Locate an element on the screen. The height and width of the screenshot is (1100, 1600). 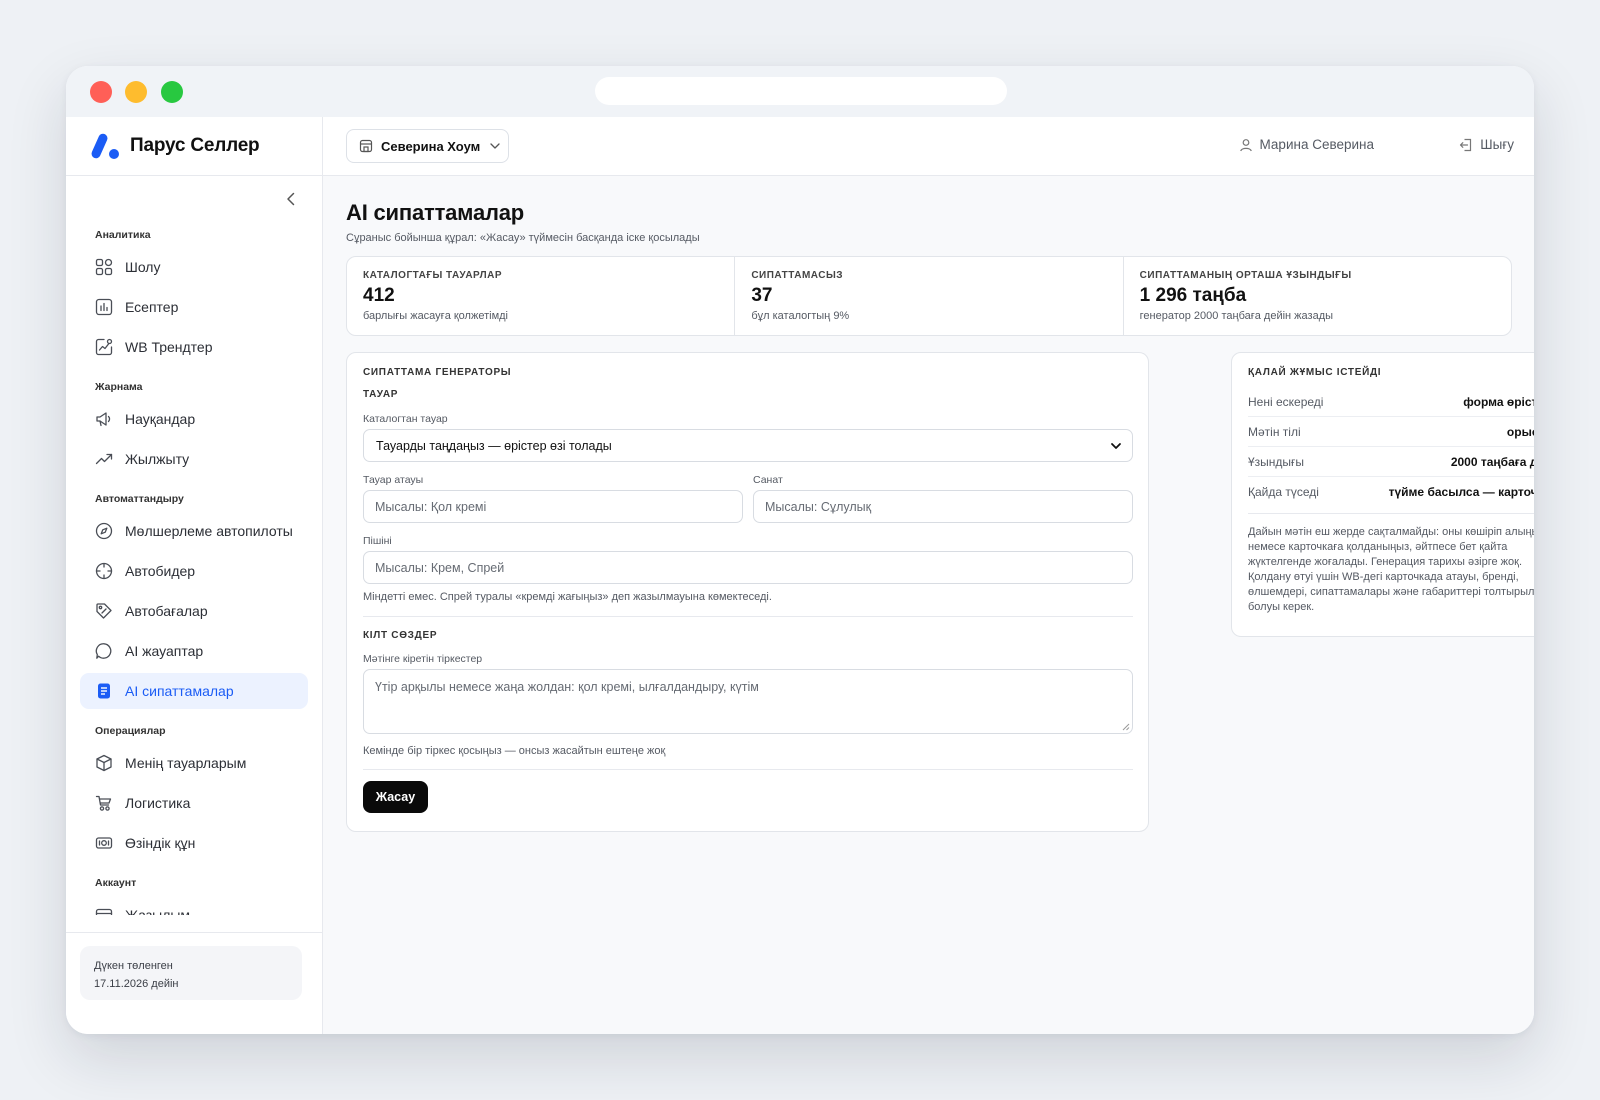
sidebar-item-label: Науқандар is located at coordinates (160, 419).